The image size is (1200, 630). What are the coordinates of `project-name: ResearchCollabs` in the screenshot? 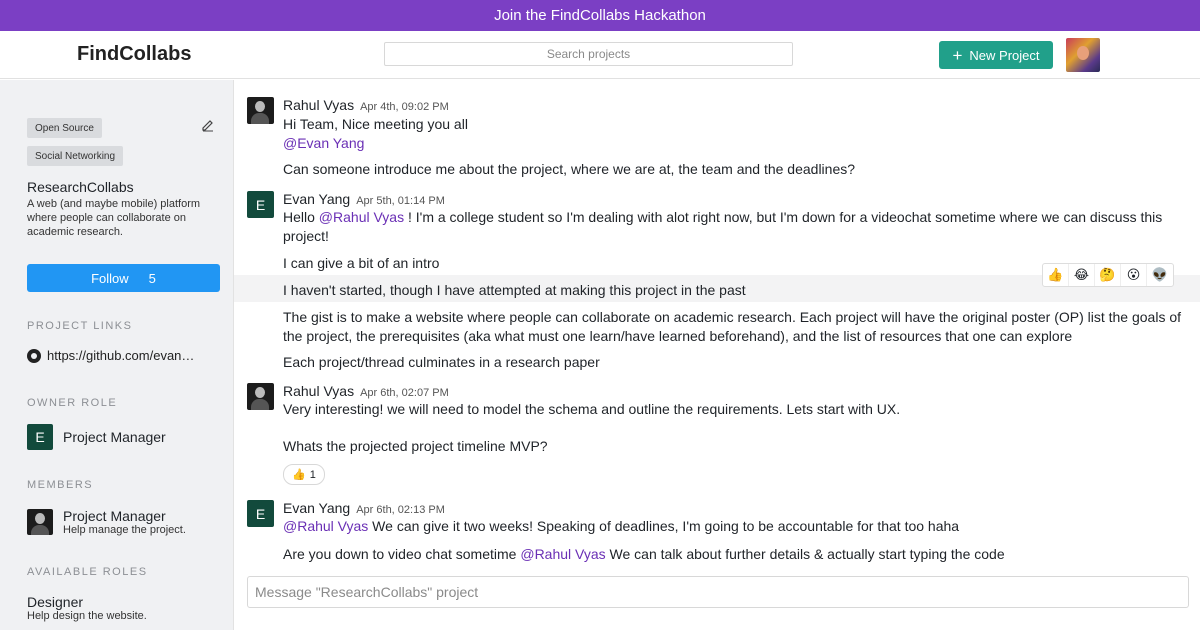 It's located at (80, 187).